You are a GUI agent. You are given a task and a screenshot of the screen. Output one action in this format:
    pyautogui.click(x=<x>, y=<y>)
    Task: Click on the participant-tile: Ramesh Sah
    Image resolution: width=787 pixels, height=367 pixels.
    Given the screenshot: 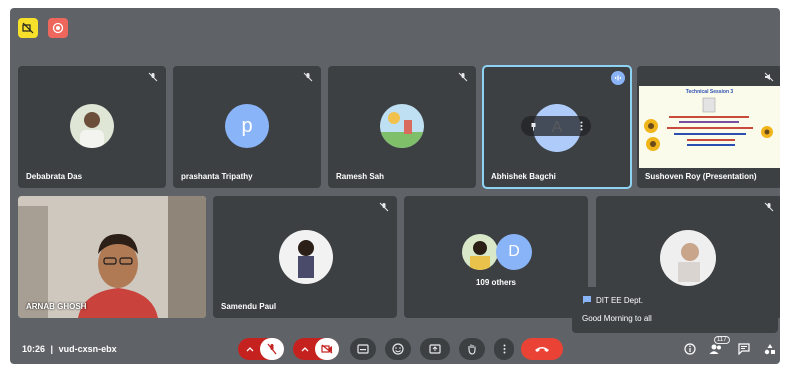 What is the action you would take?
    pyautogui.click(x=402, y=127)
    